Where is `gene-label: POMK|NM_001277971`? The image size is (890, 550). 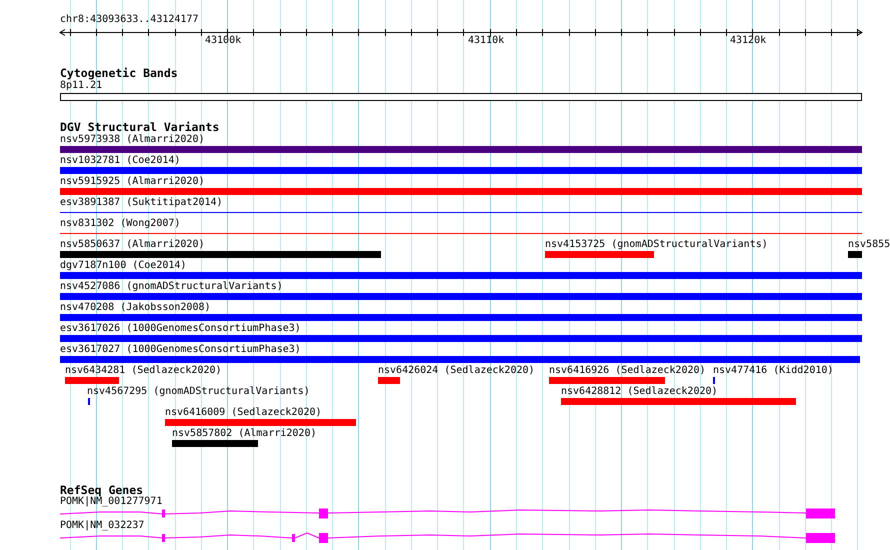
gene-label: POMK|NM_001277971 is located at coordinates (111, 502).